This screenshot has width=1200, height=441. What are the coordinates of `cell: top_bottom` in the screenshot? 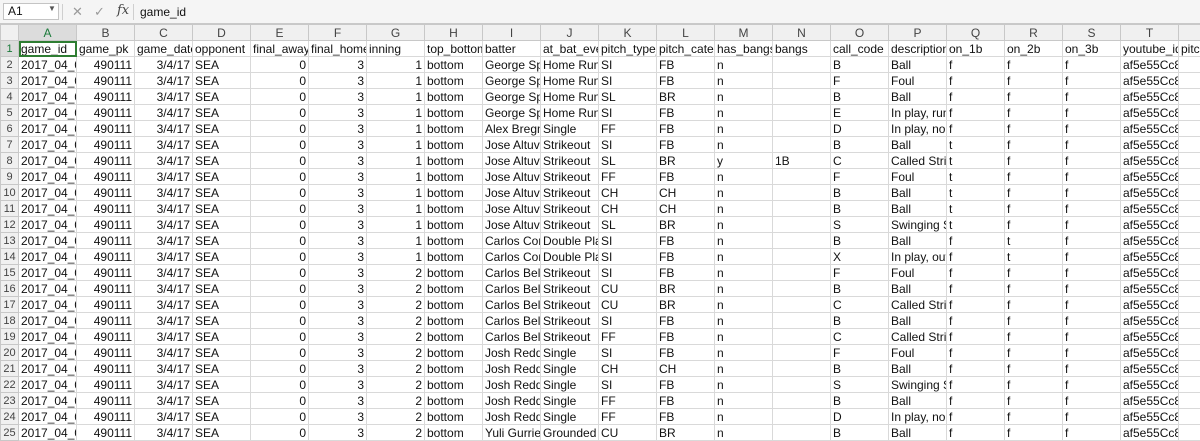 It's located at (454, 49).